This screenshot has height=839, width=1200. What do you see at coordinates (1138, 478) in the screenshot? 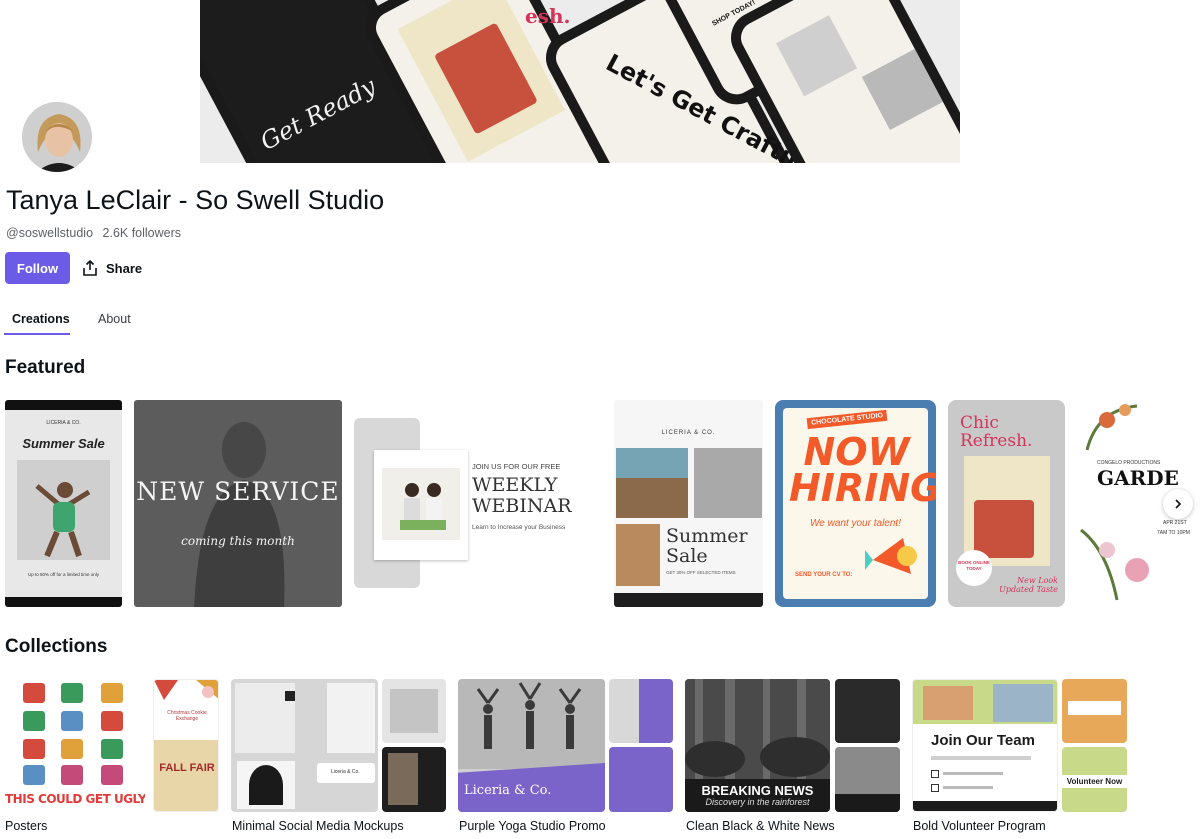
I see `featured-item-heading: GARDE` at bounding box center [1138, 478].